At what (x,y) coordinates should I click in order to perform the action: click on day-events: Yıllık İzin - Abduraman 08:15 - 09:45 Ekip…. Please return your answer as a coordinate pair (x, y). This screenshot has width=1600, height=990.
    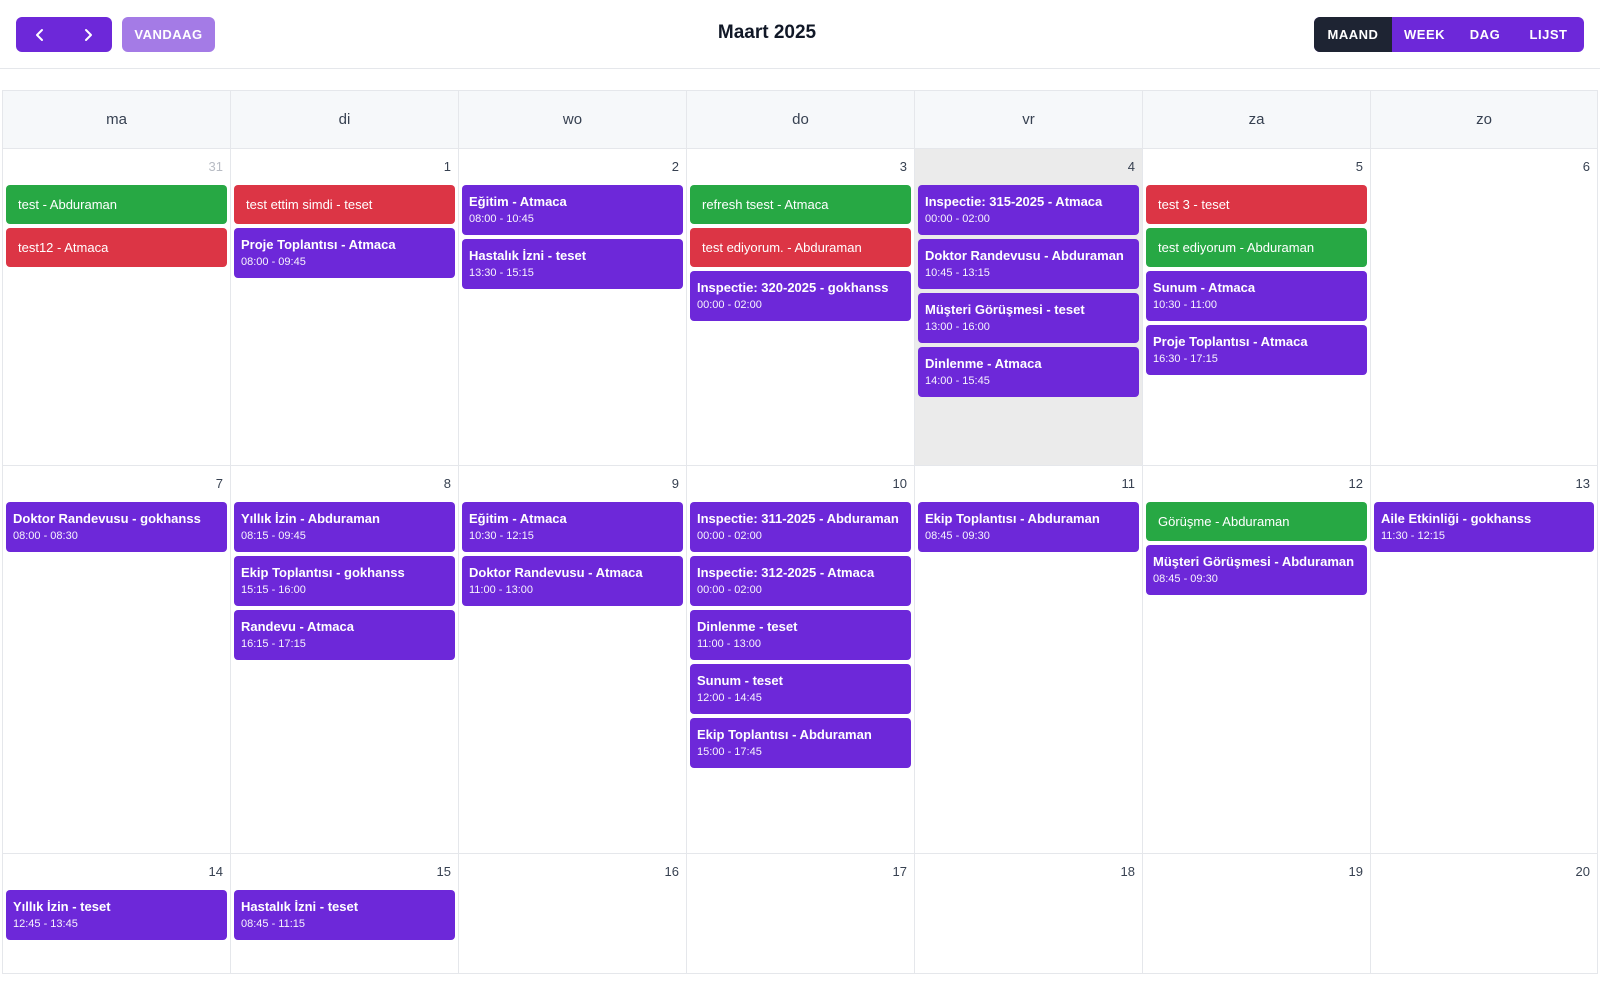
    Looking at the image, I should click on (344, 583).